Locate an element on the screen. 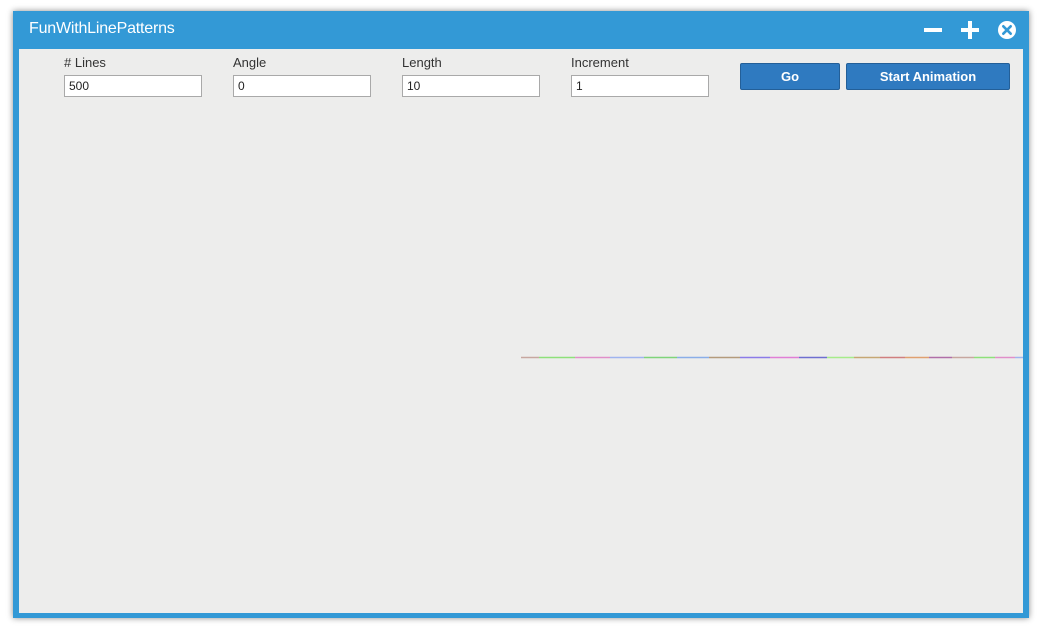 The width and height of the screenshot is (1048, 632). start-animation-button: Start Animation is located at coordinates (928, 76).